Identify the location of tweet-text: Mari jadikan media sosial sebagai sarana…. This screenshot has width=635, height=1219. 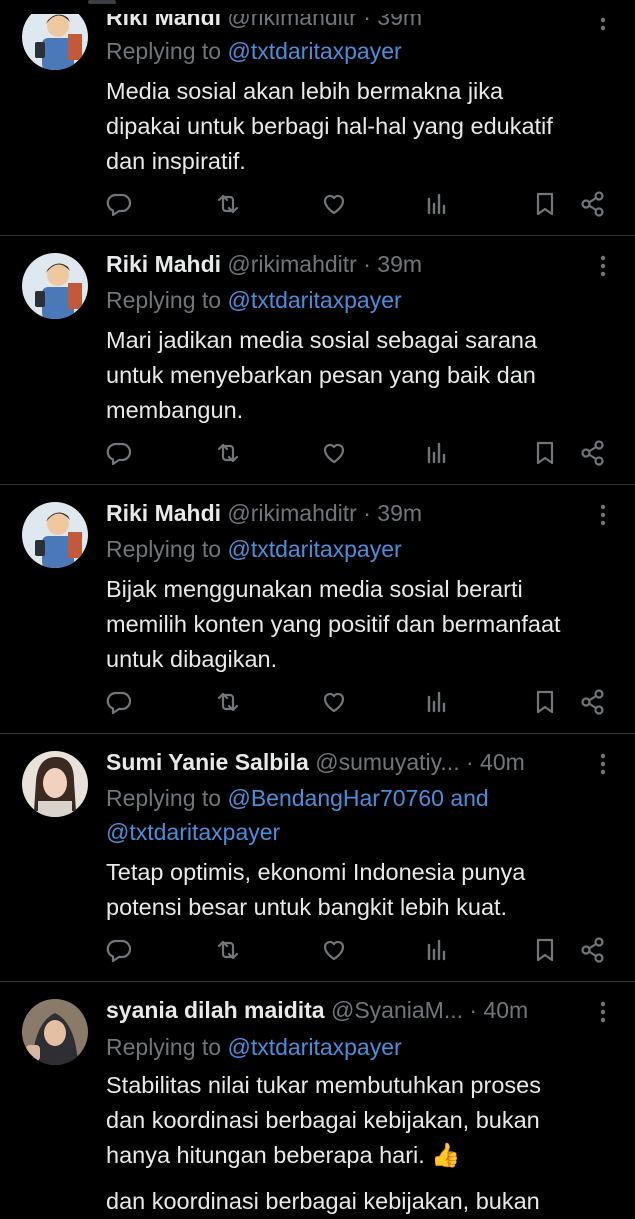
(355, 375).